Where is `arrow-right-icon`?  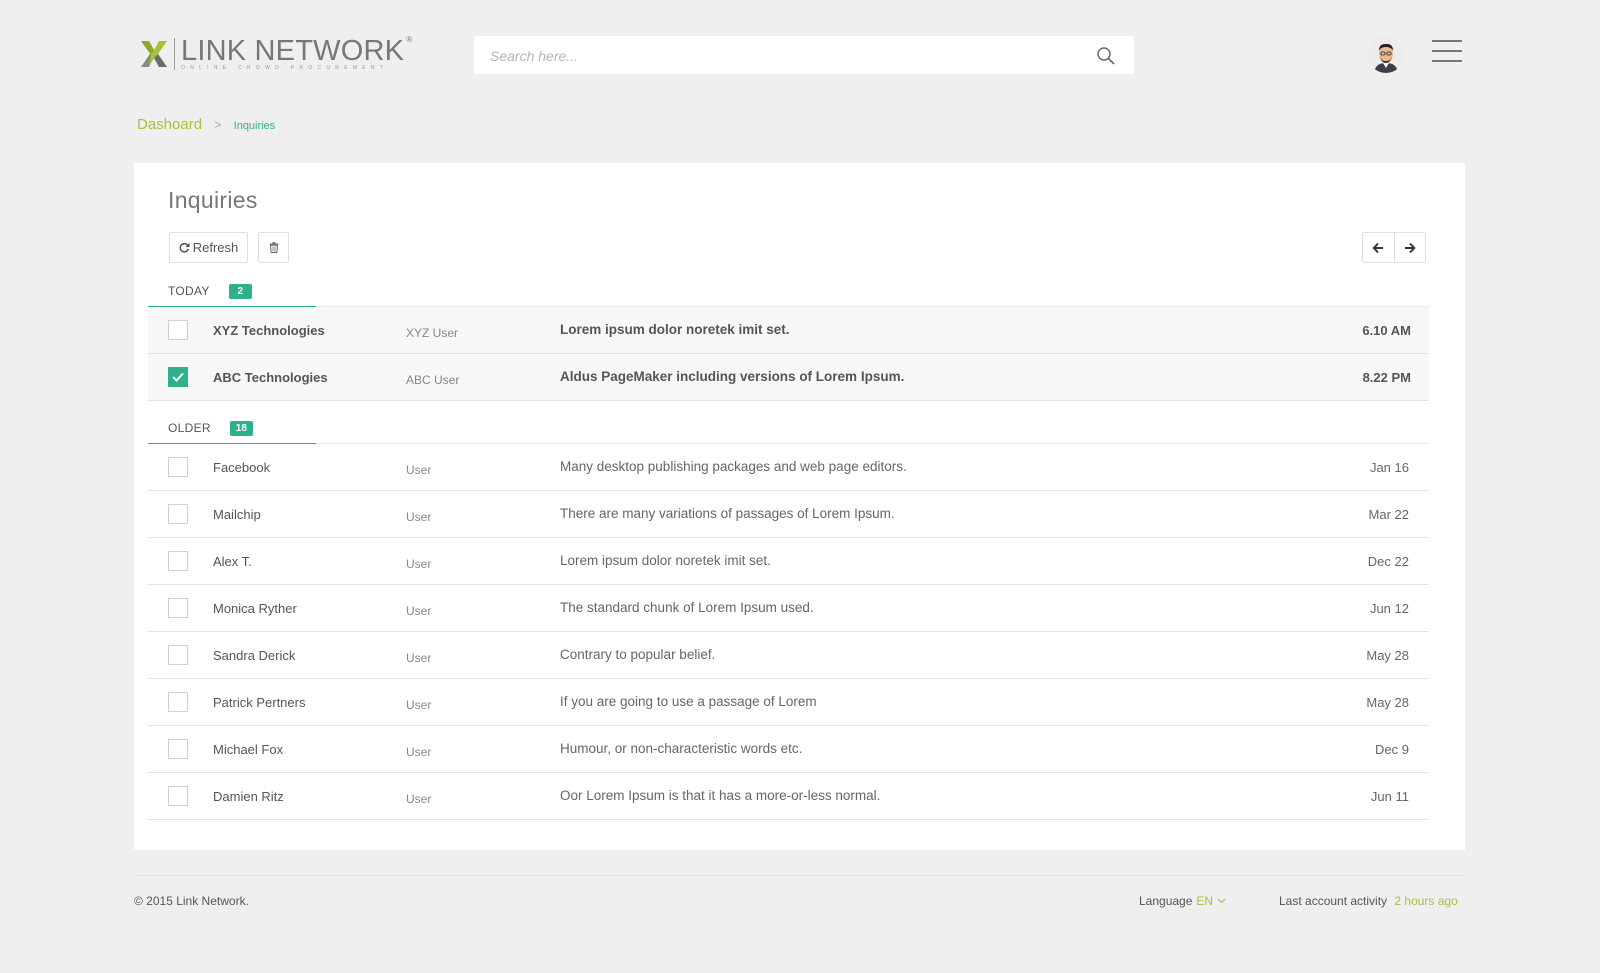
arrow-right-icon is located at coordinates (1410, 247).